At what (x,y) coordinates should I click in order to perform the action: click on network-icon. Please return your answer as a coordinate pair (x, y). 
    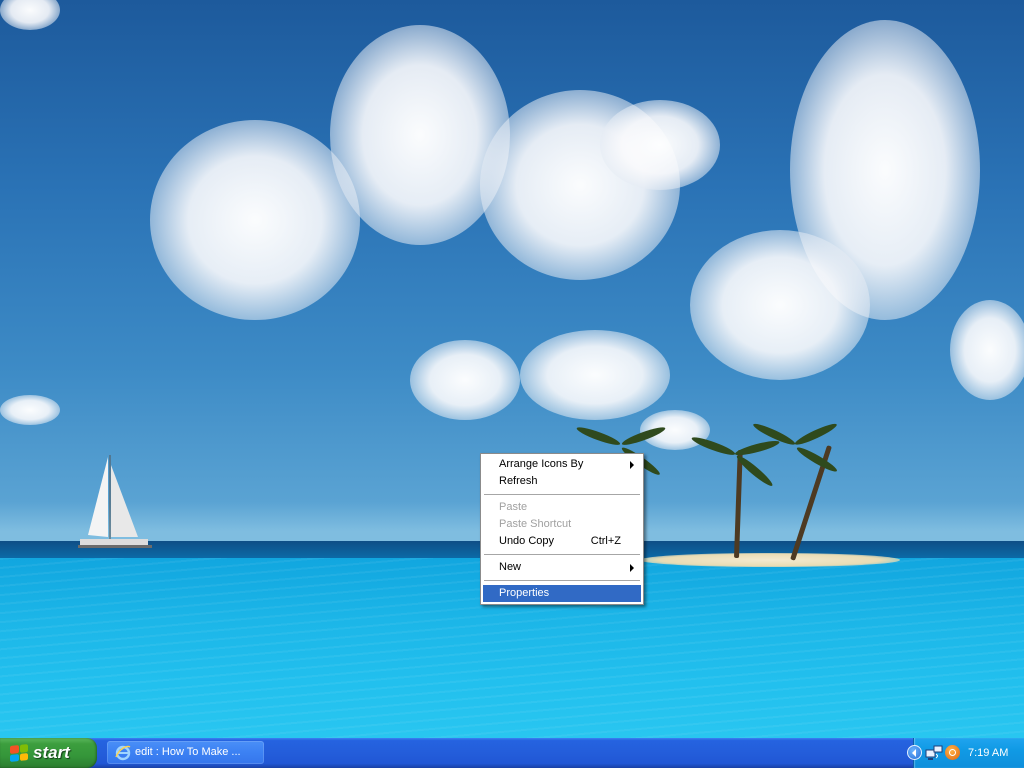
    Looking at the image, I should click on (934, 753).